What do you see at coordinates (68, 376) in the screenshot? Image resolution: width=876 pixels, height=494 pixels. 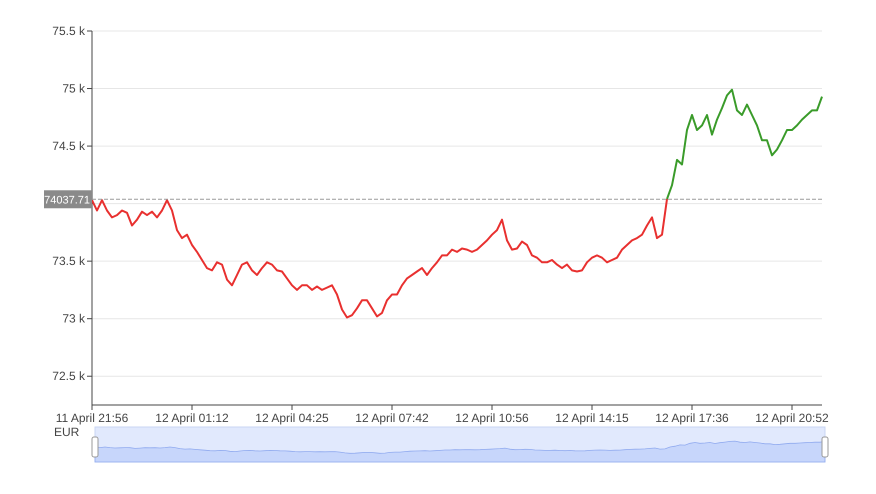 I see `y-axis-label: 72.5 k` at bounding box center [68, 376].